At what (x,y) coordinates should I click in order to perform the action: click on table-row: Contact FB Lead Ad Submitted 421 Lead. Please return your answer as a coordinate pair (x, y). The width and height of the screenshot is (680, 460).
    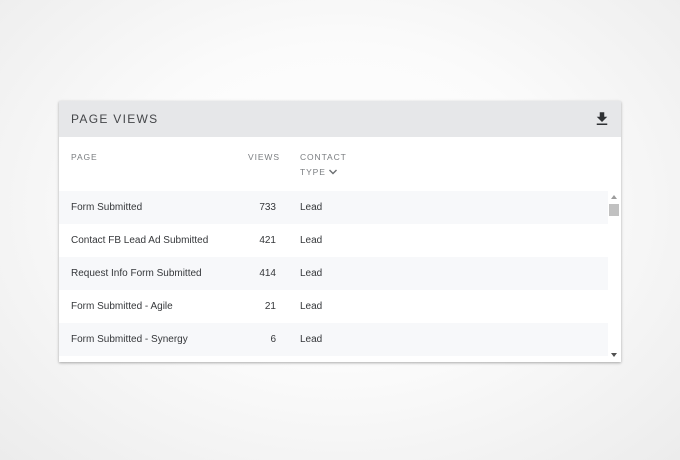
    Looking at the image, I should click on (333, 240).